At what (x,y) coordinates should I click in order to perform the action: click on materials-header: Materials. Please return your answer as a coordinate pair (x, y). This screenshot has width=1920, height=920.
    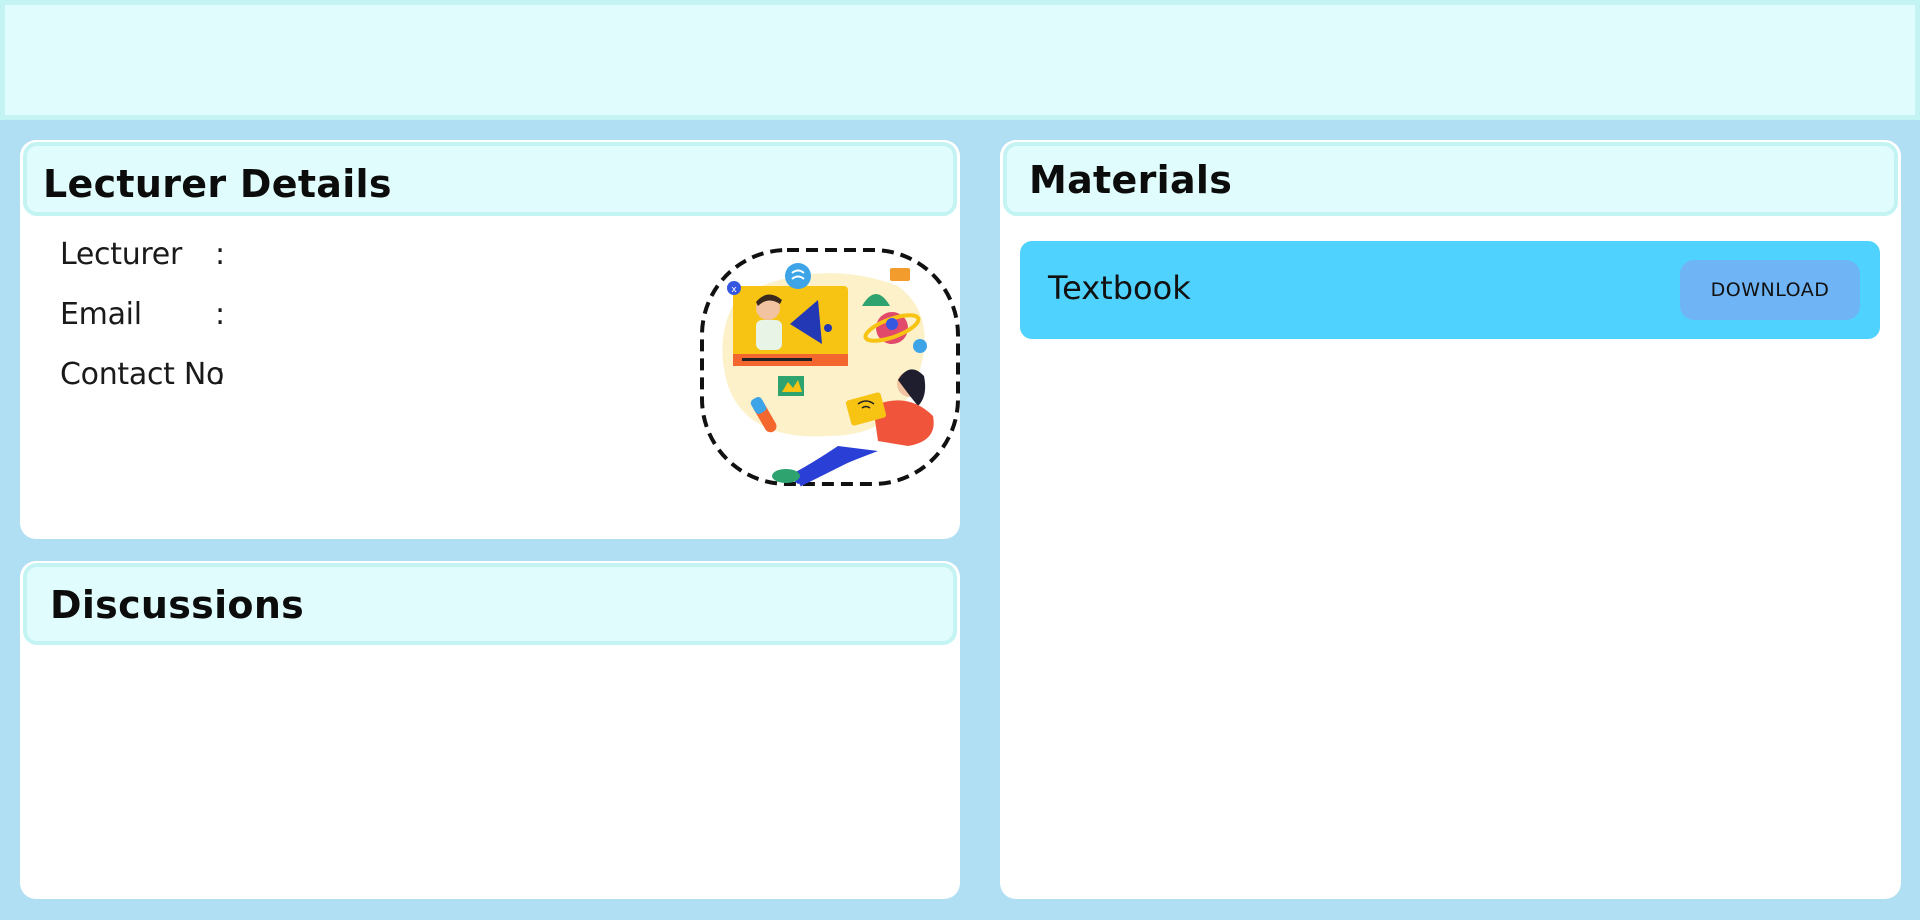
    Looking at the image, I should click on (1450, 179).